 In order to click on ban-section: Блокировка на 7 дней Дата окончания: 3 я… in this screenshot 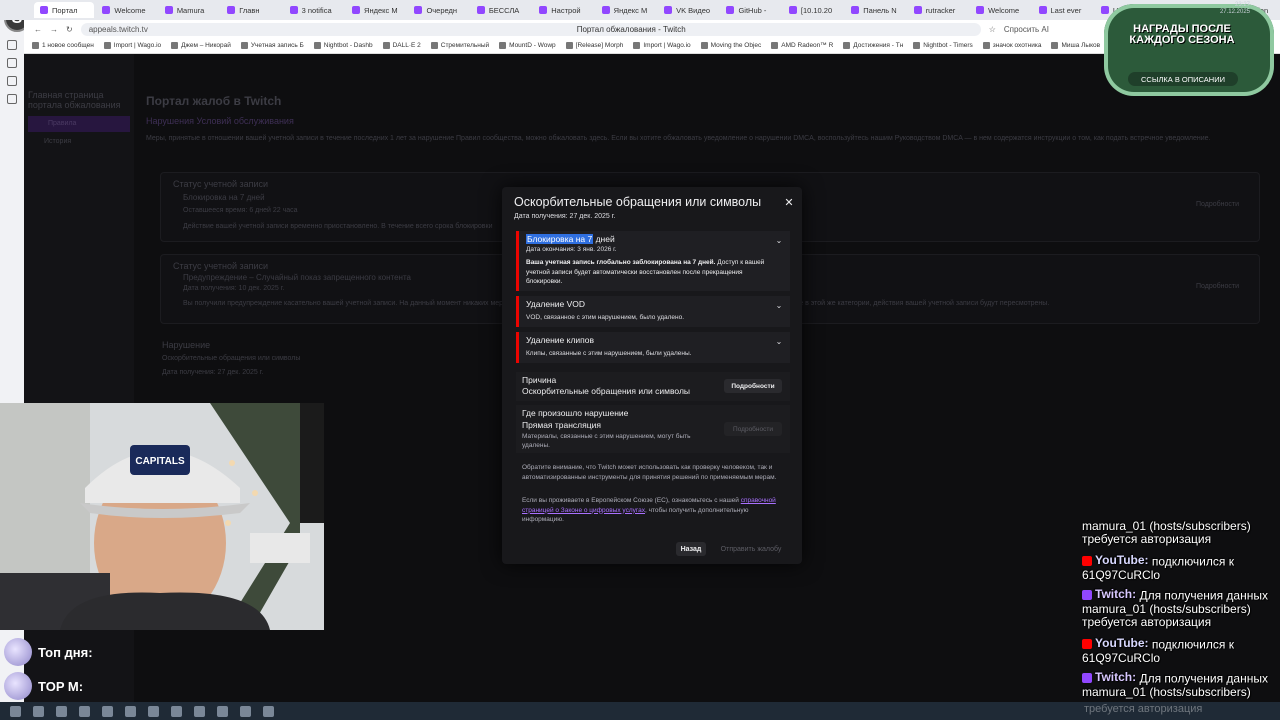, I will do `click(653, 261)`.